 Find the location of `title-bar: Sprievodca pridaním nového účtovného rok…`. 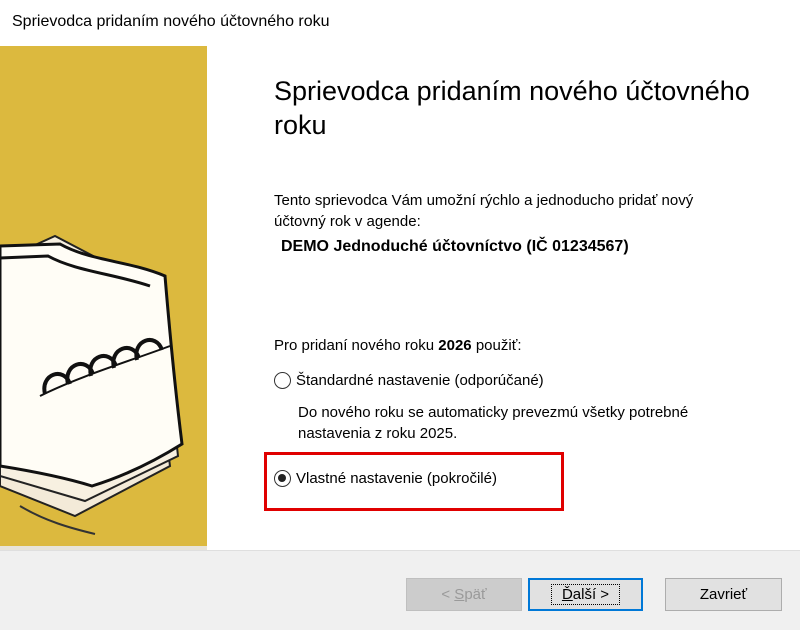

title-bar: Sprievodca pridaním nového účtovného rok… is located at coordinates (400, 23).